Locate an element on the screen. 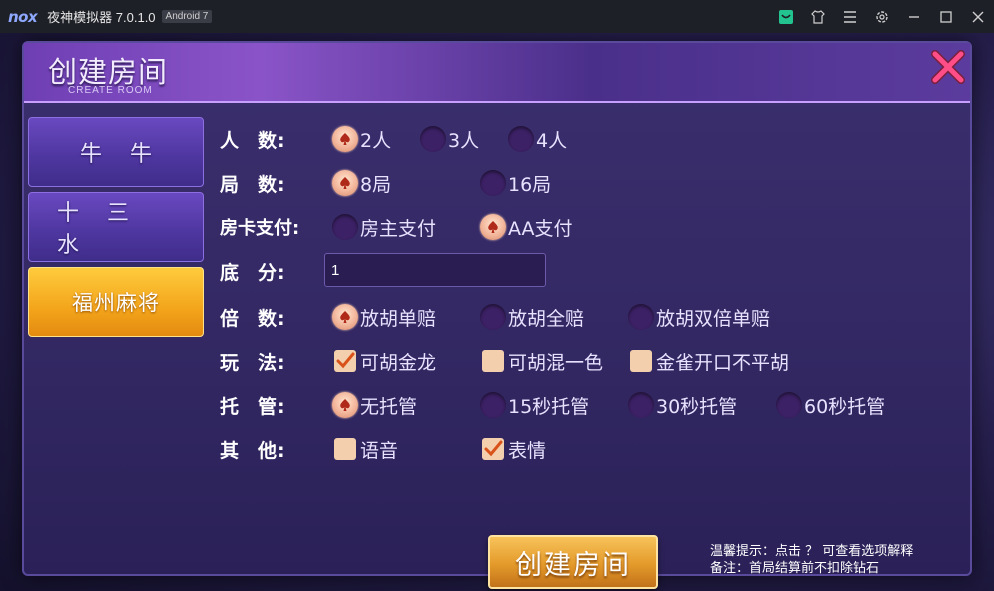  card-pay-option-label: AA支付 is located at coordinates (540, 228).